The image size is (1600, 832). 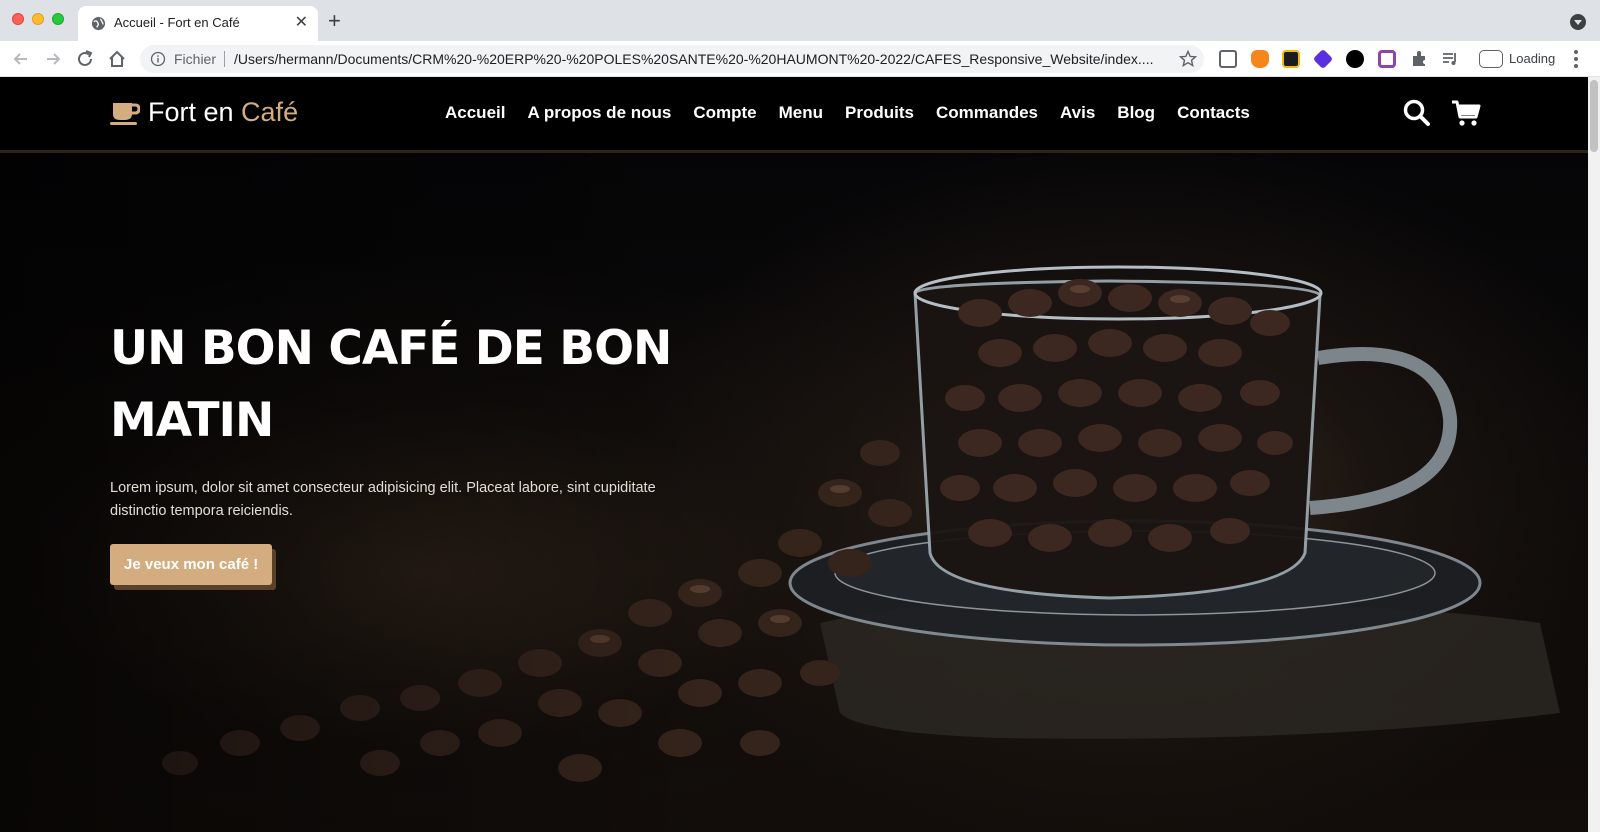 I want to click on address-separator, so click(x=224, y=59).